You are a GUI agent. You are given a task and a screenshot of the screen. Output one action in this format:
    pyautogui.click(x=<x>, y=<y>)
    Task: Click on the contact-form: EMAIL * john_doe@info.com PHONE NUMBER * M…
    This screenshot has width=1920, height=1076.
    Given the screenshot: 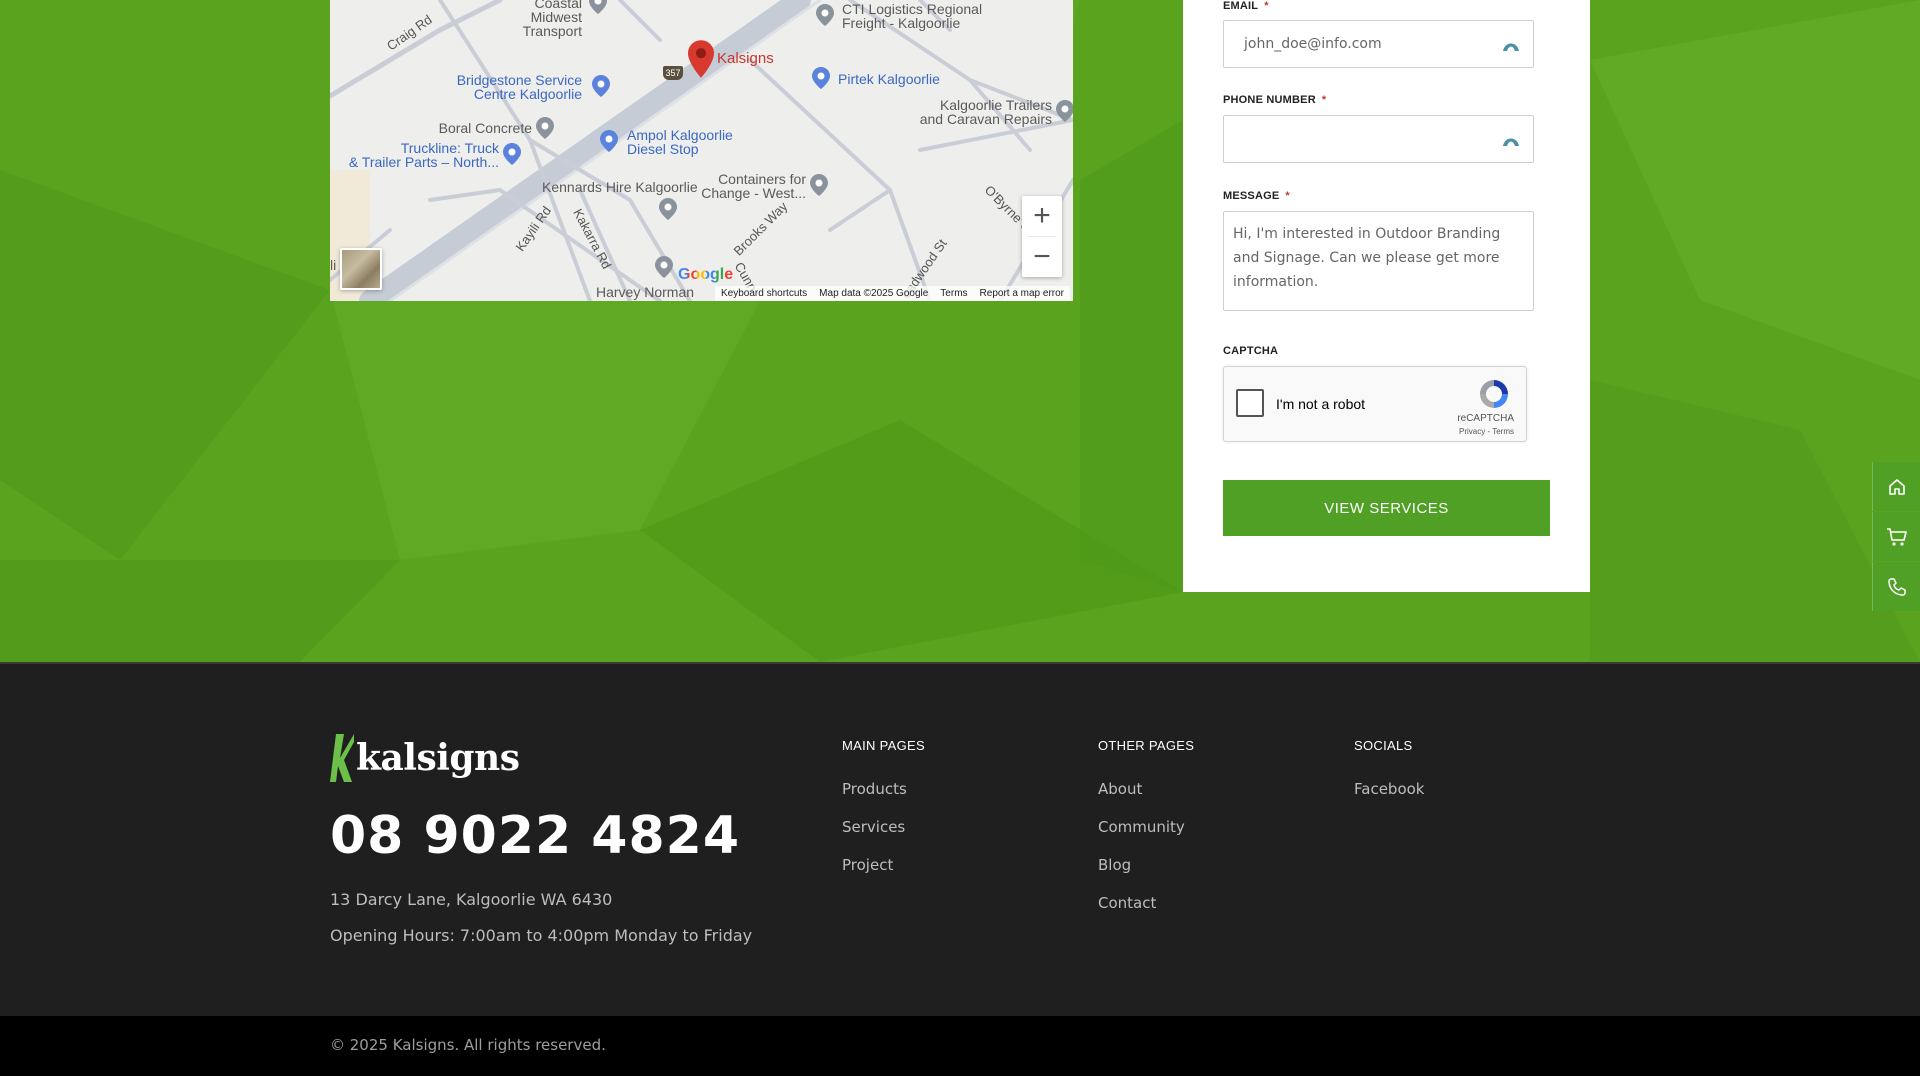 What is the action you would take?
    pyautogui.click(x=1386, y=296)
    